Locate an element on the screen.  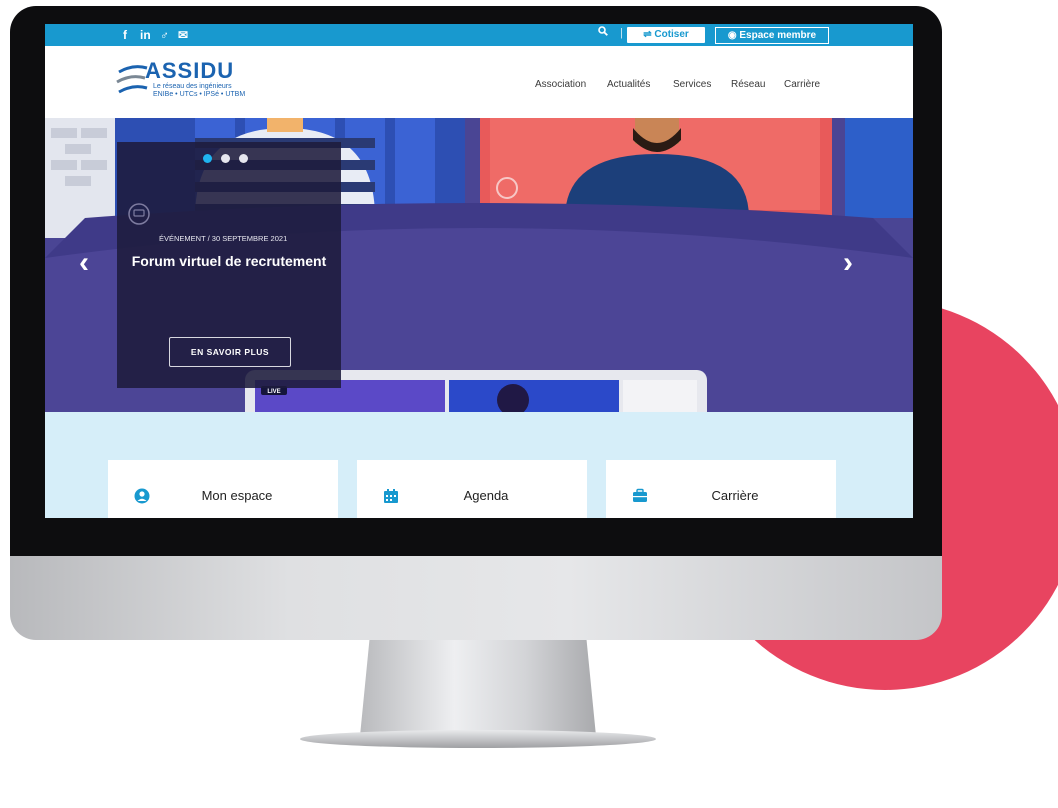
handshake-icon: ⇌ is located at coordinates (649, 34).